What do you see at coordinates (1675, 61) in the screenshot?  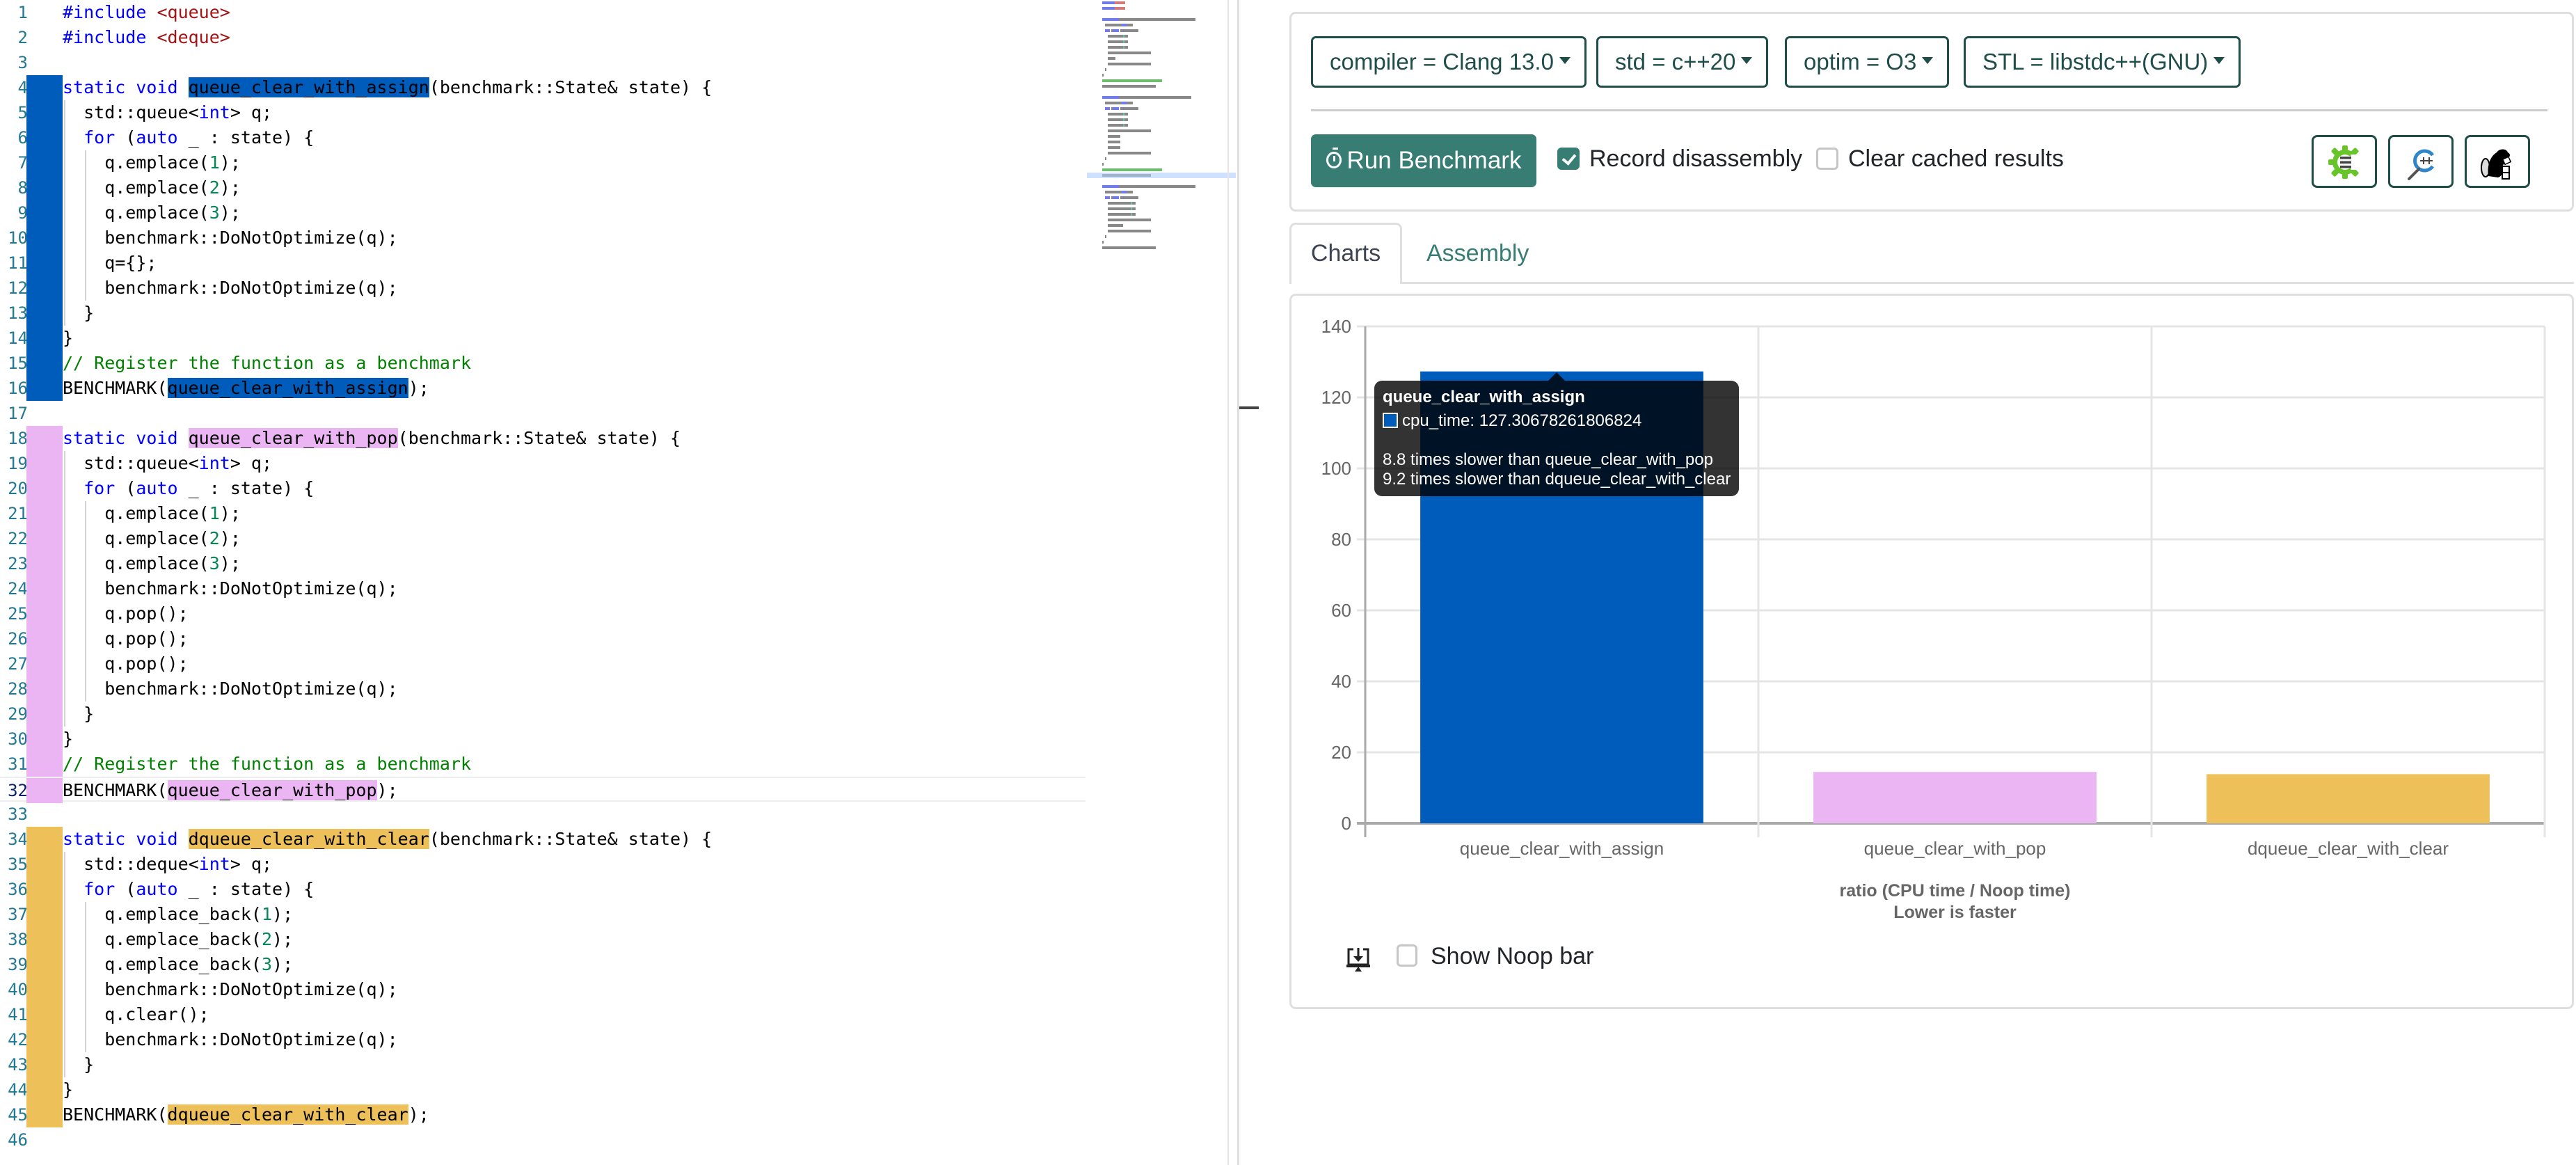 I see `std-dropdown-label: std = c++20` at bounding box center [1675, 61].